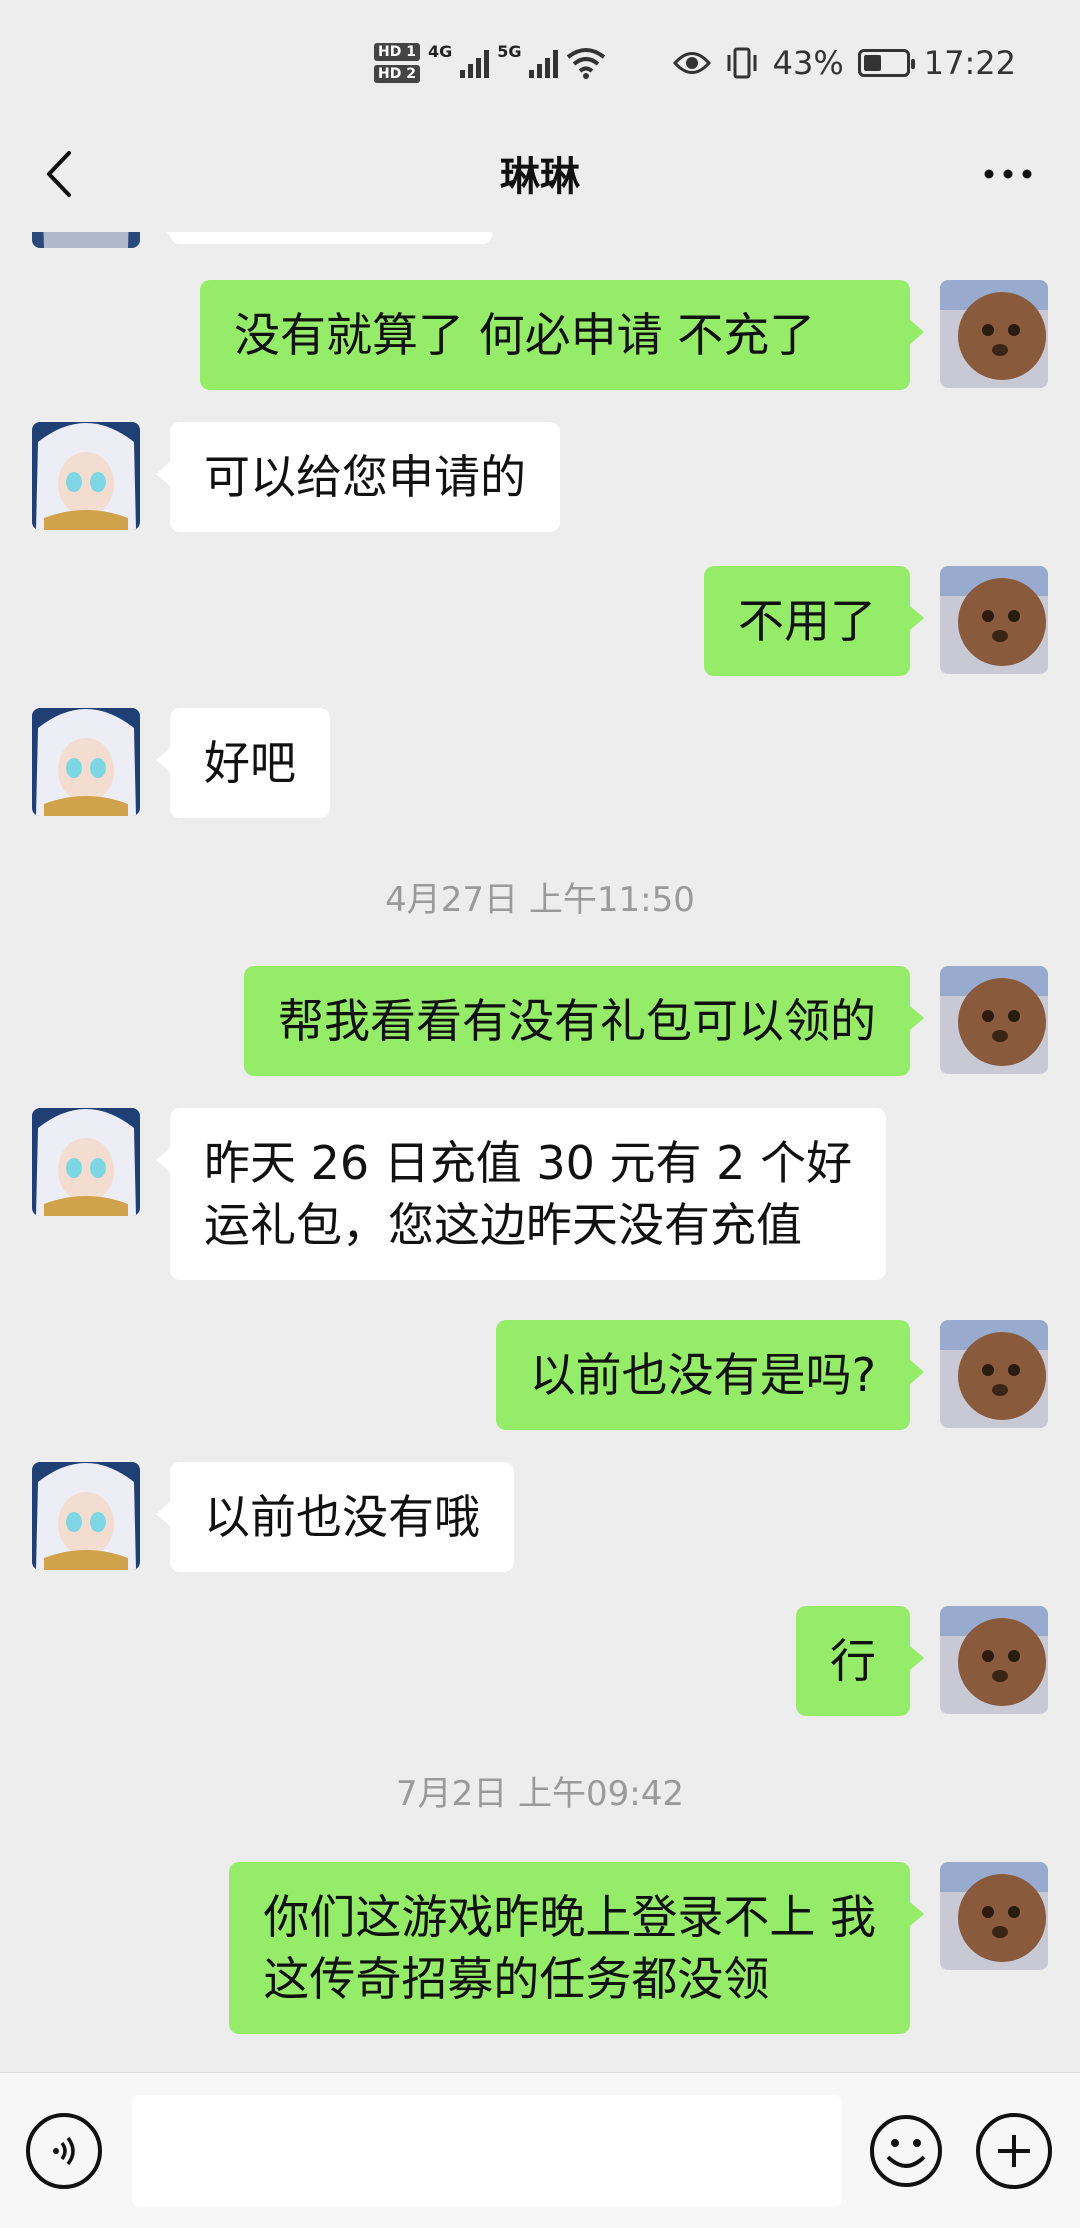 This screenshot has width=1080, height=2228. I want to click on input-bar, so click(540, 2150).